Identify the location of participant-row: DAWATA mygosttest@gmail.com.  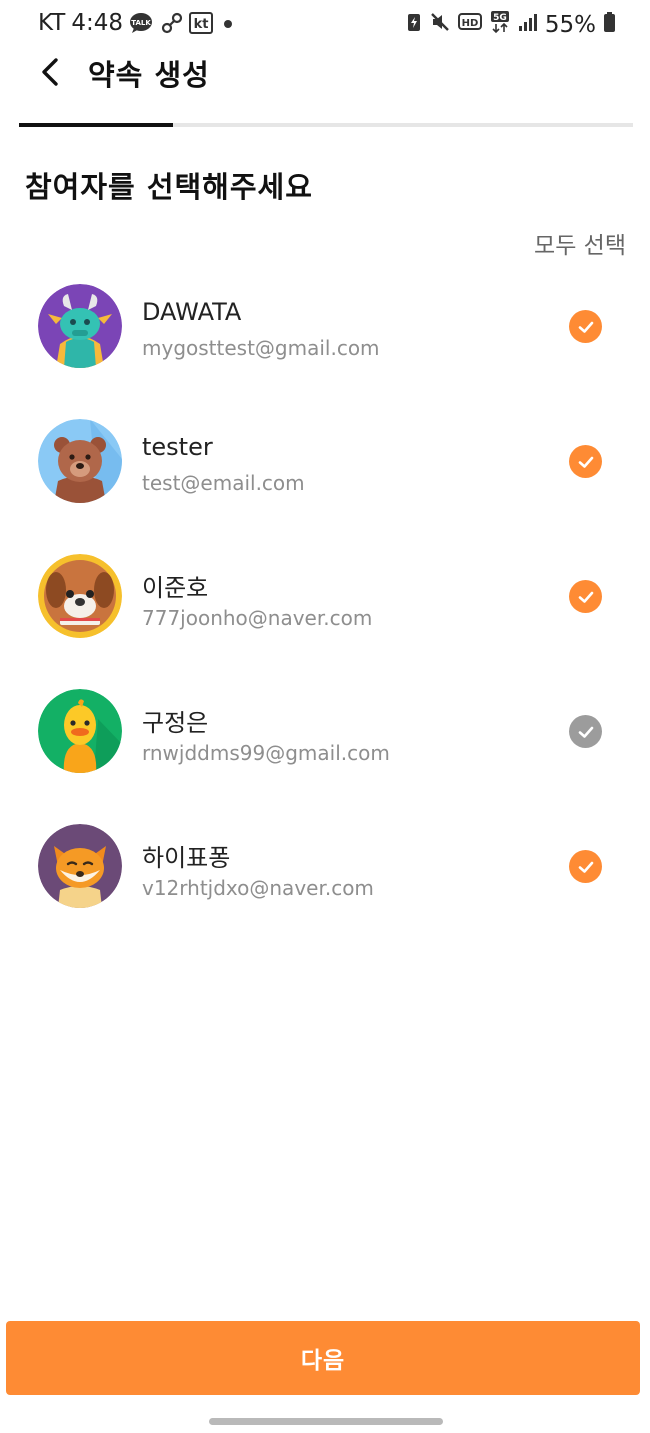
(325, 337).